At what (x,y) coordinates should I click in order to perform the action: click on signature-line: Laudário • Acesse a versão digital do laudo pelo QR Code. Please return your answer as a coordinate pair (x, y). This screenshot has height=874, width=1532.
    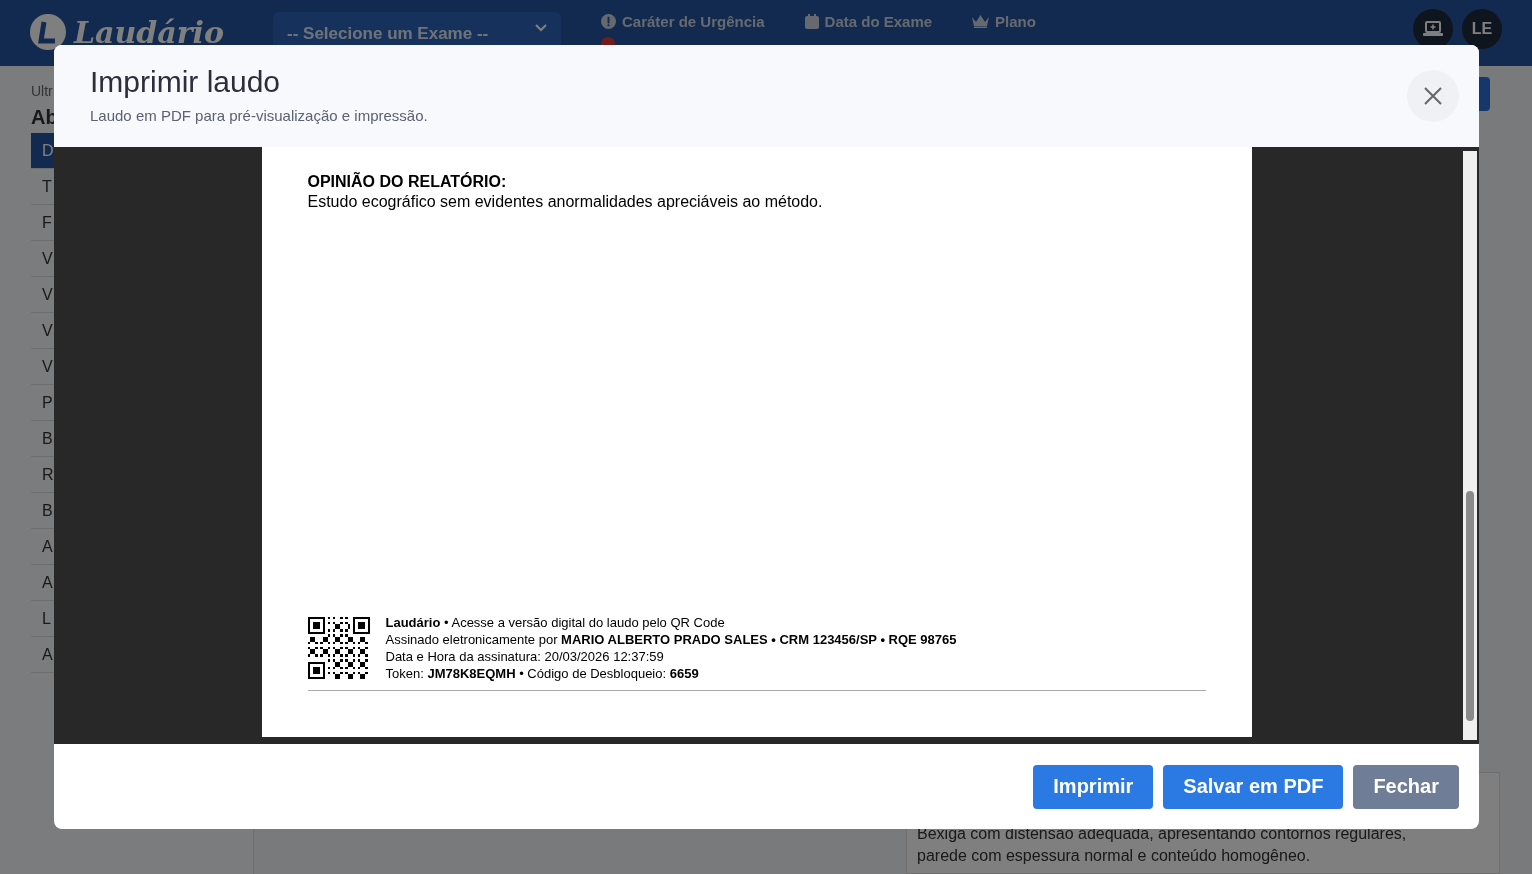
    Looking at the image, I should click on (555, 622).